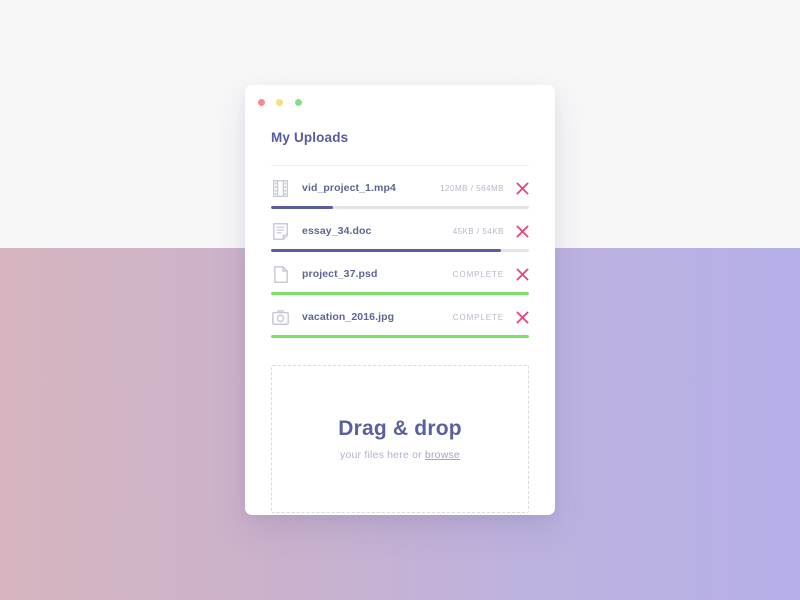 This screenshot has width=800, height=600. I want to click on file-row: vid_project_1.mp4 120MB / 564MB, so click(400, 187).